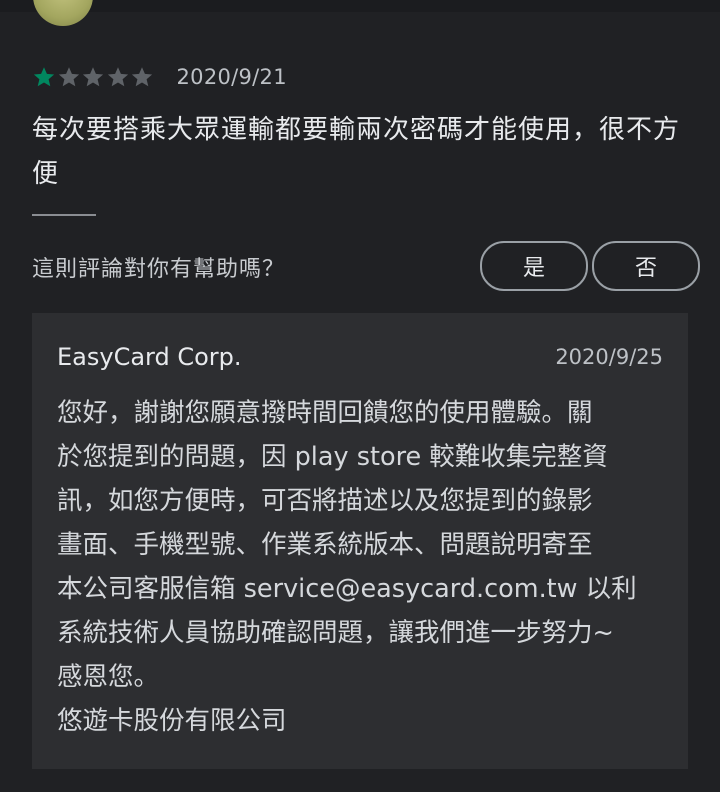 This screenshot has height=792, width=720. What do you see at coordinates (534, 266) in the screenshot?
I see `helpful-yes-button: 是` at bounding box center [534, 266].